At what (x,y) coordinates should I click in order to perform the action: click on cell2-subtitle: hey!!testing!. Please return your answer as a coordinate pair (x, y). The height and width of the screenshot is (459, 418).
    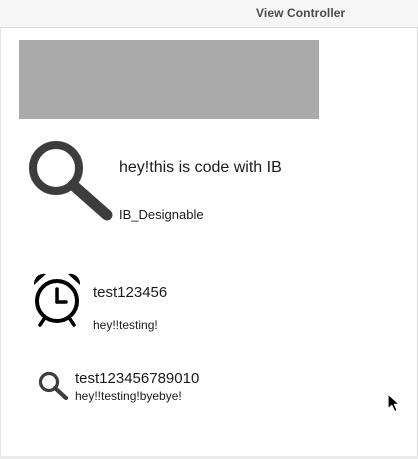
    Looking at the image, I should click on (125, 325).